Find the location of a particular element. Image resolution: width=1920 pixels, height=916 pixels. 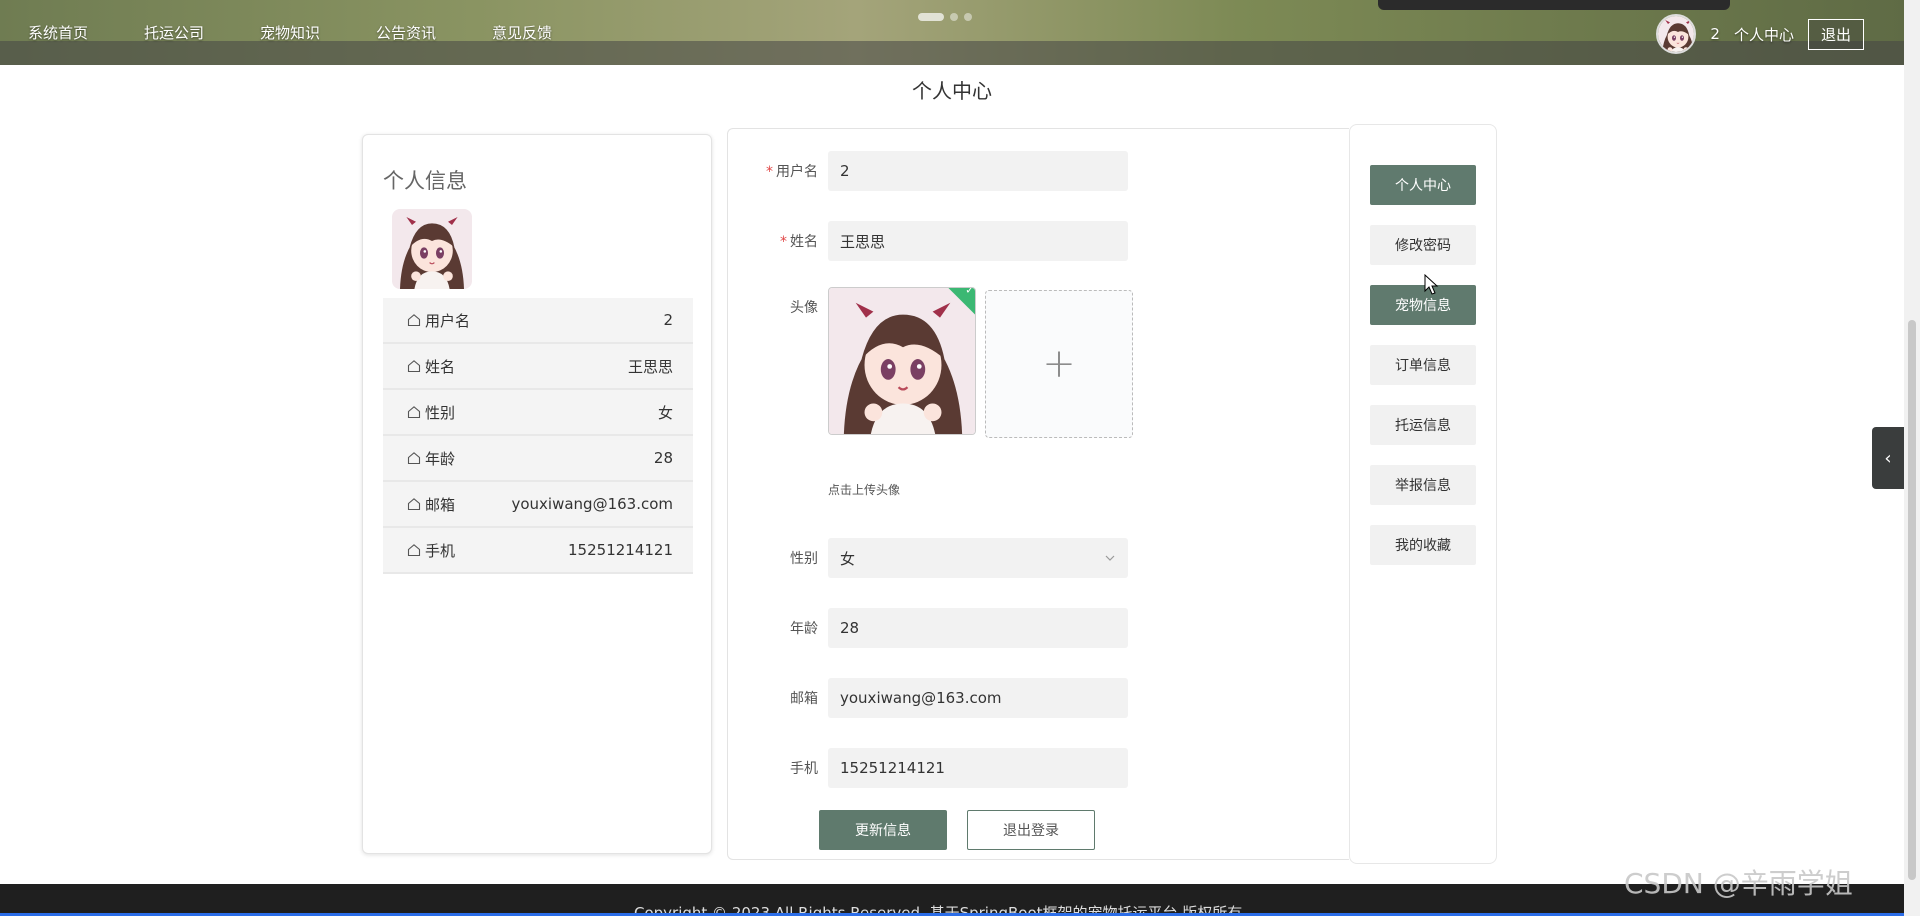

watermark: CSDN @辛雨学姐 is located at coordinates (1738, 883).